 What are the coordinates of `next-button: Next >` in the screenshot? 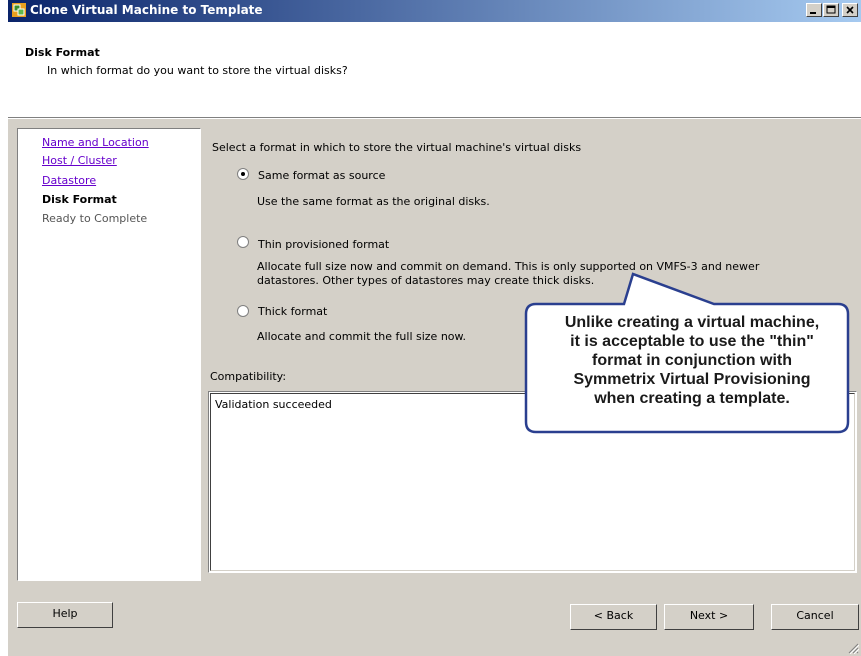 It's located at (709, 617).